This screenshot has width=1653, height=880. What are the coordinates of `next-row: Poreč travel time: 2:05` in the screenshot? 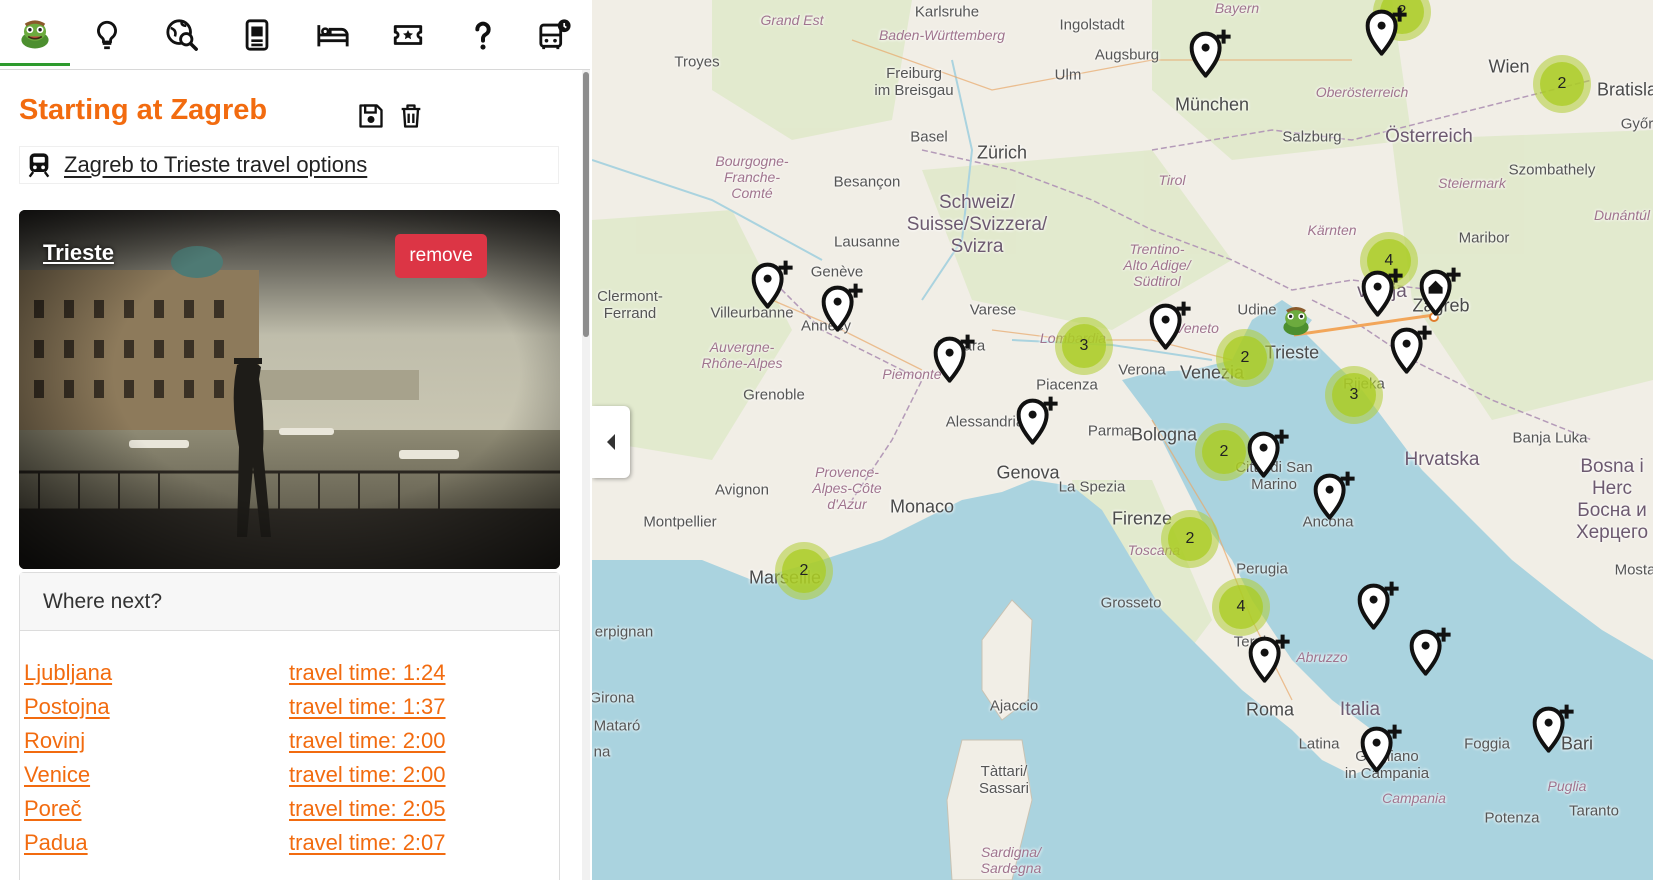 It's located at (274, 813).